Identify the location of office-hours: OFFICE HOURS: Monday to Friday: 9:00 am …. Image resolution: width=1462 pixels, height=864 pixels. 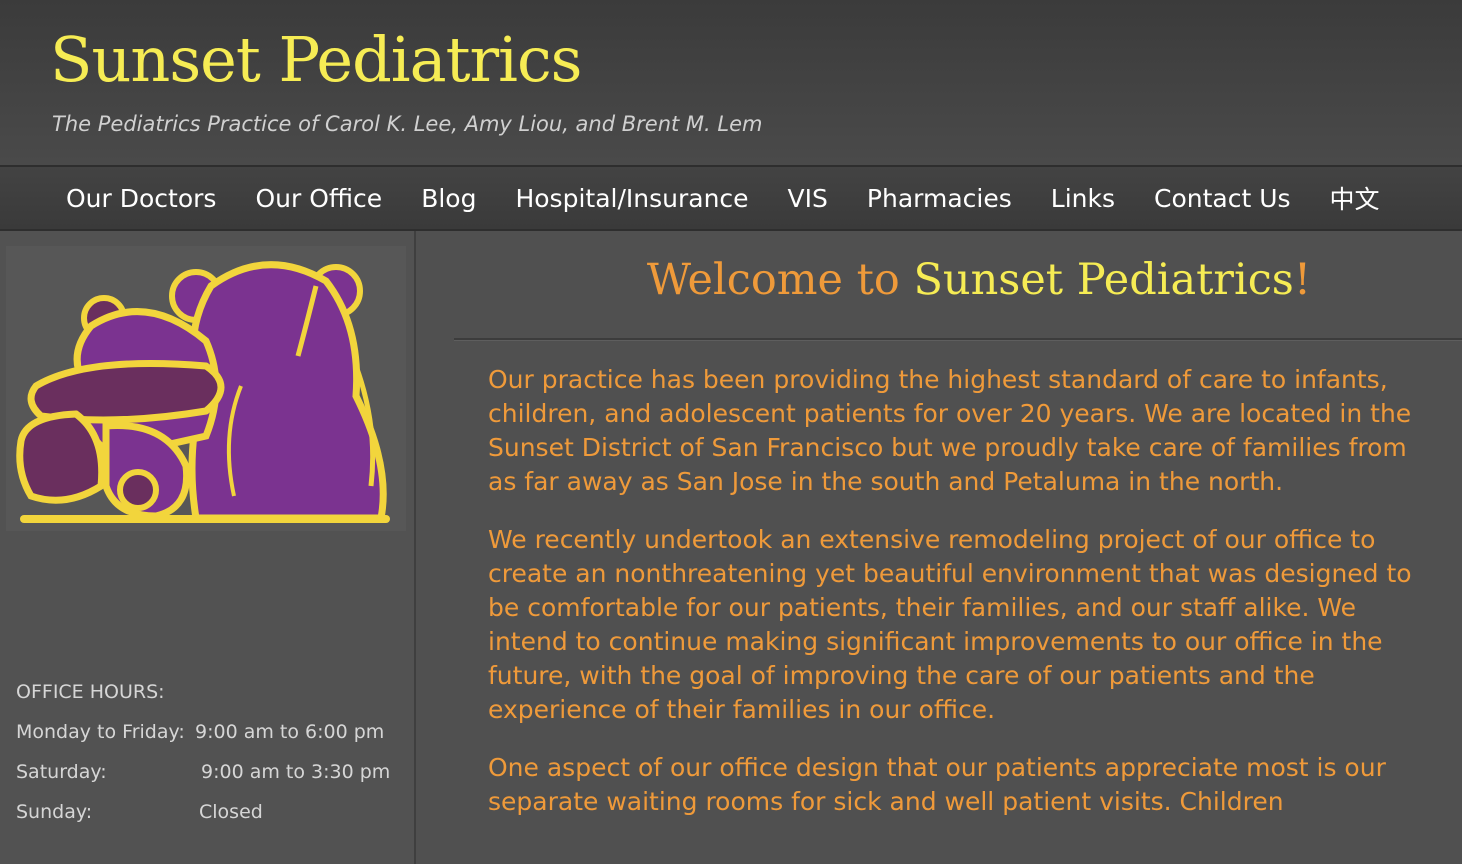
(211, 761).